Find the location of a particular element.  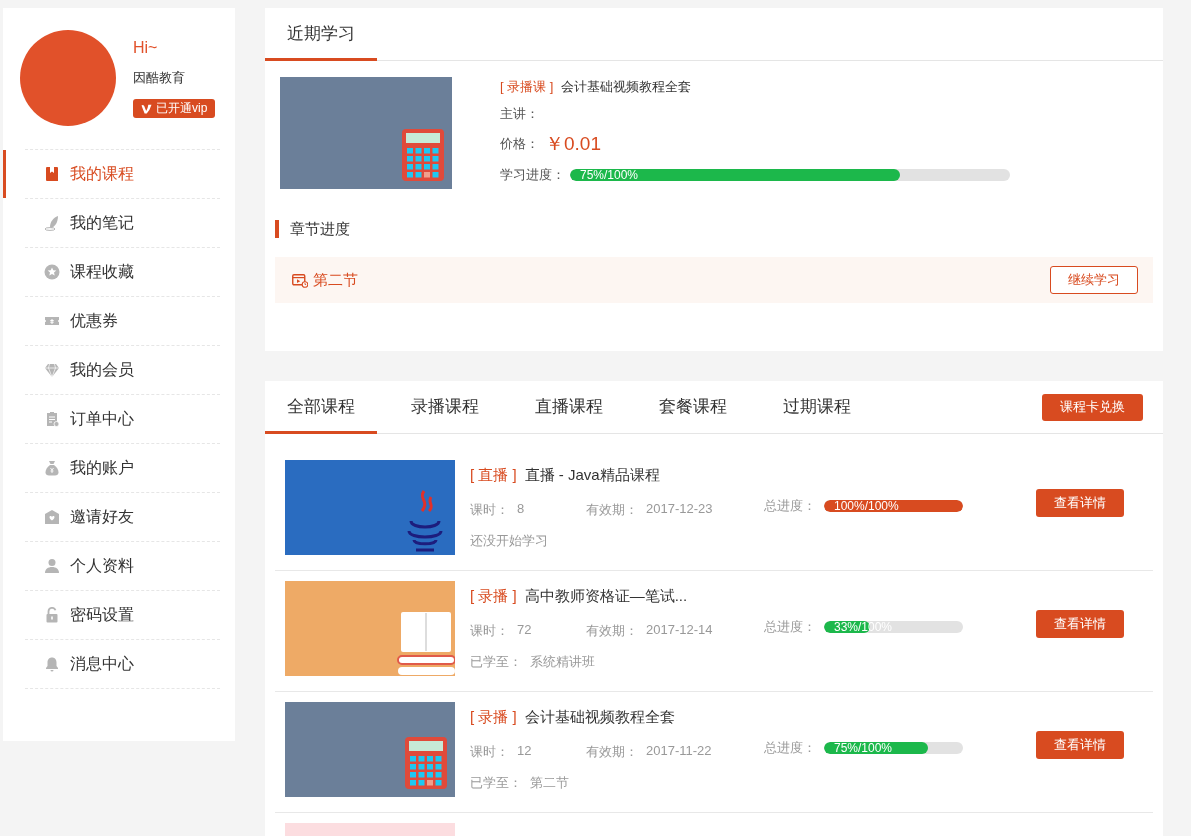

sidebar-item: 我的会员 is located at coordinates (119, 370).